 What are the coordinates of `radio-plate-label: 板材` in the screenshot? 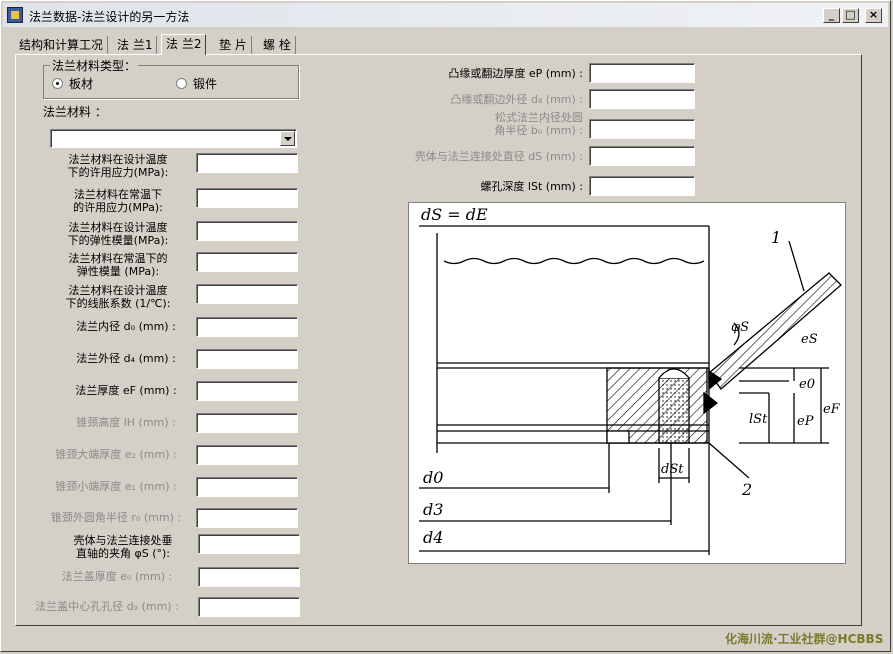 It's located at (81, 84).